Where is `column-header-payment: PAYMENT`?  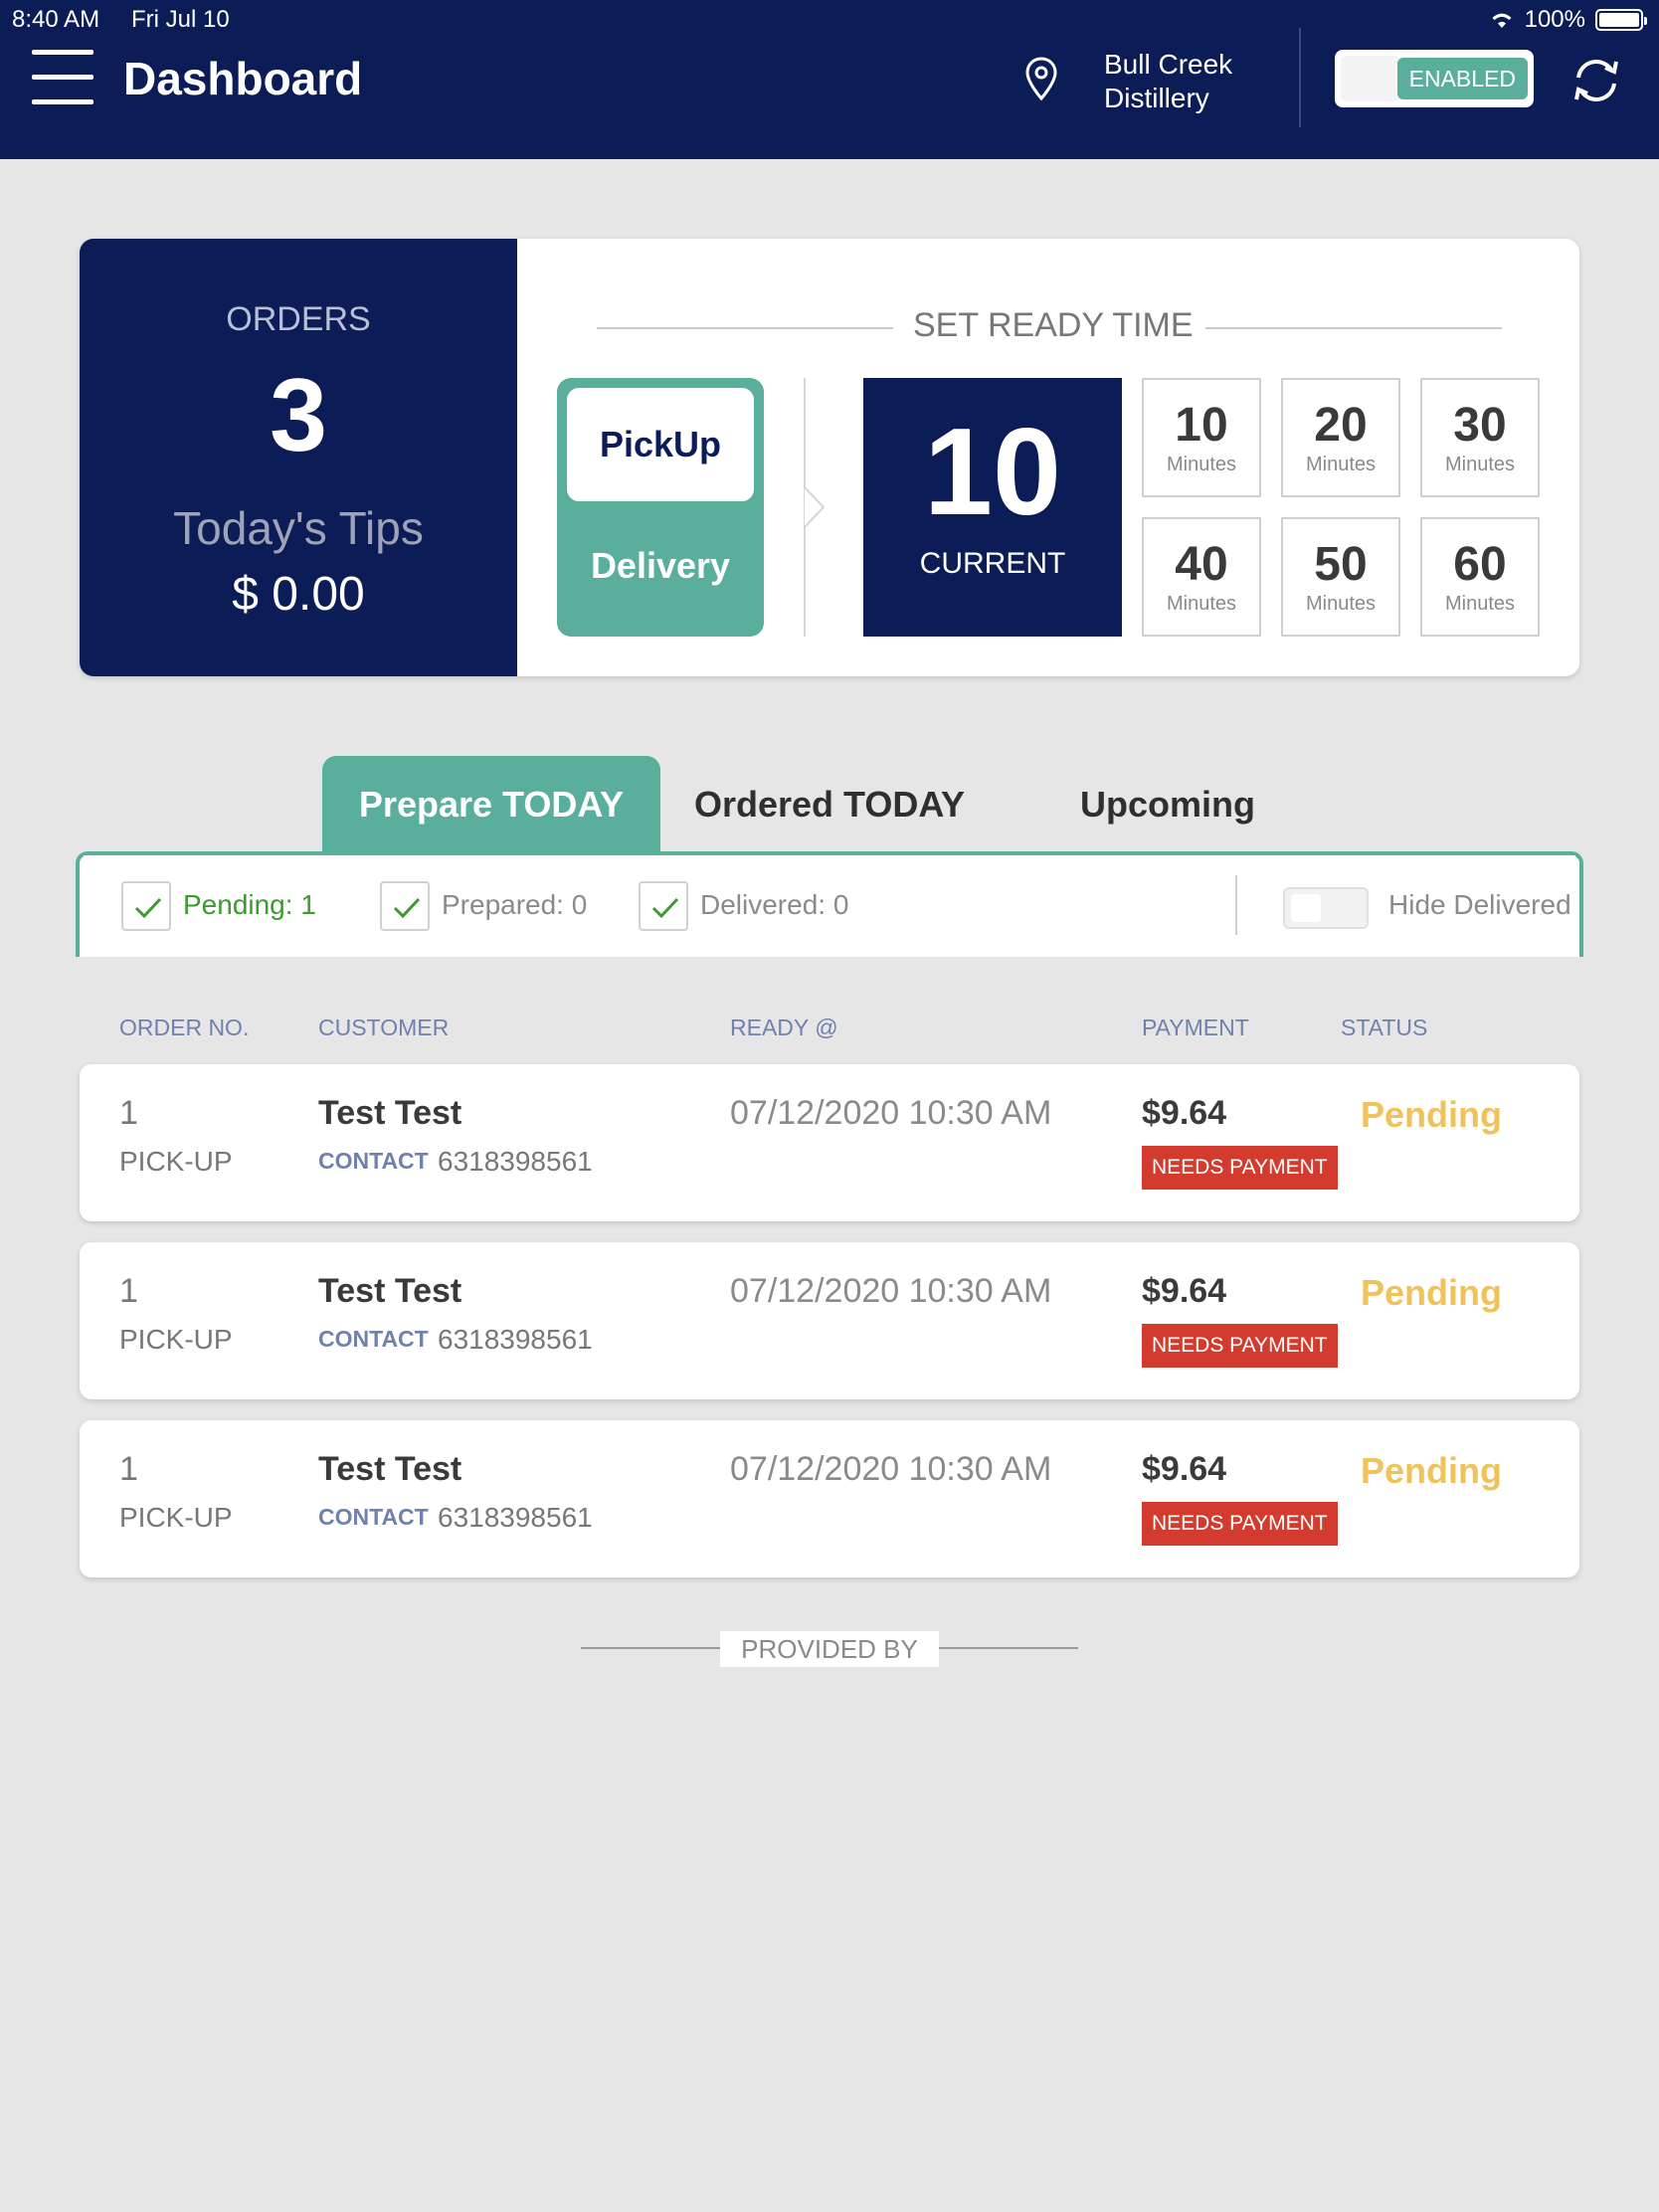
column-header-payment: PAYMENT is located at coordinates (1195, 1027).